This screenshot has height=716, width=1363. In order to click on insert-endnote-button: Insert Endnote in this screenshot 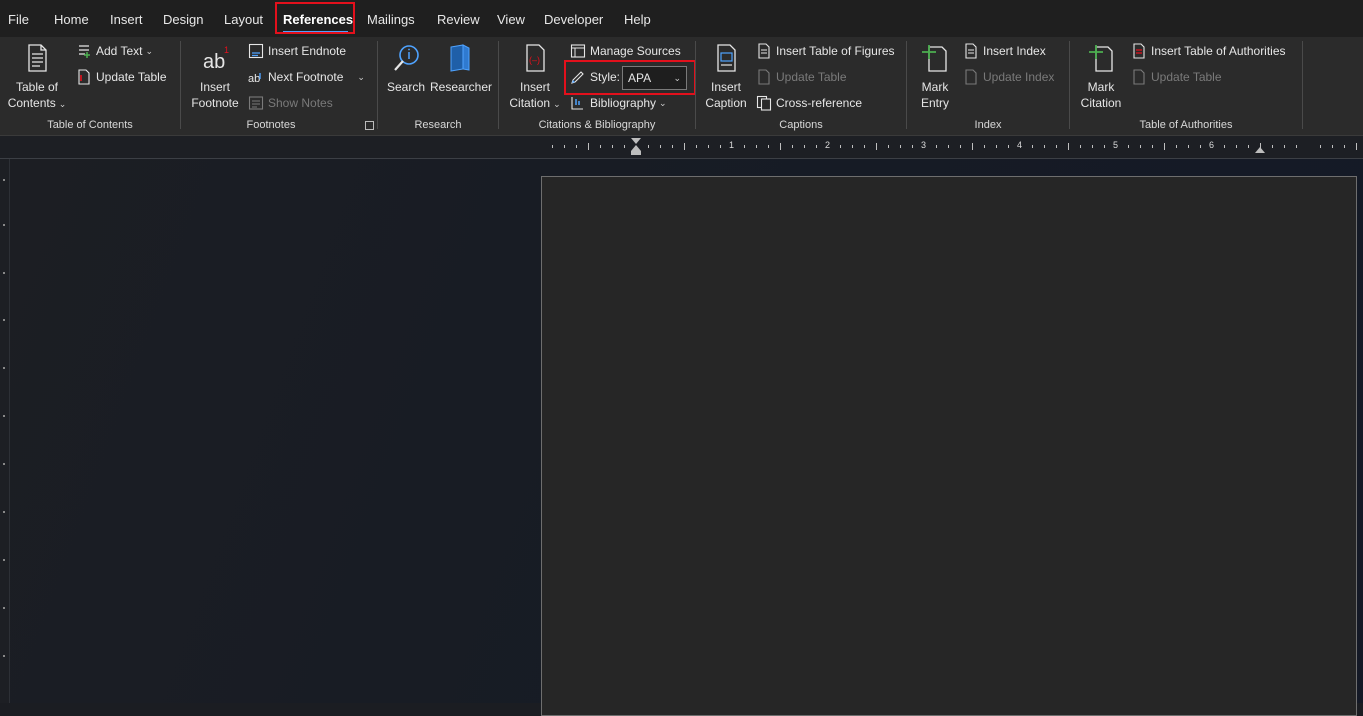, I will do `click(297, 51)`.